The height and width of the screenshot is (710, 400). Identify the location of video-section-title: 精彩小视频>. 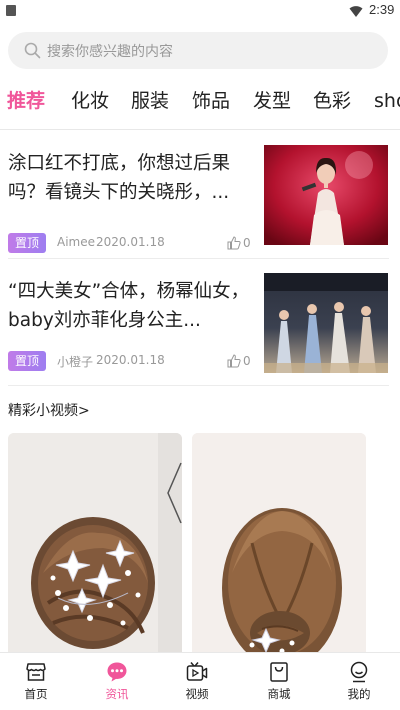
(49, 410).